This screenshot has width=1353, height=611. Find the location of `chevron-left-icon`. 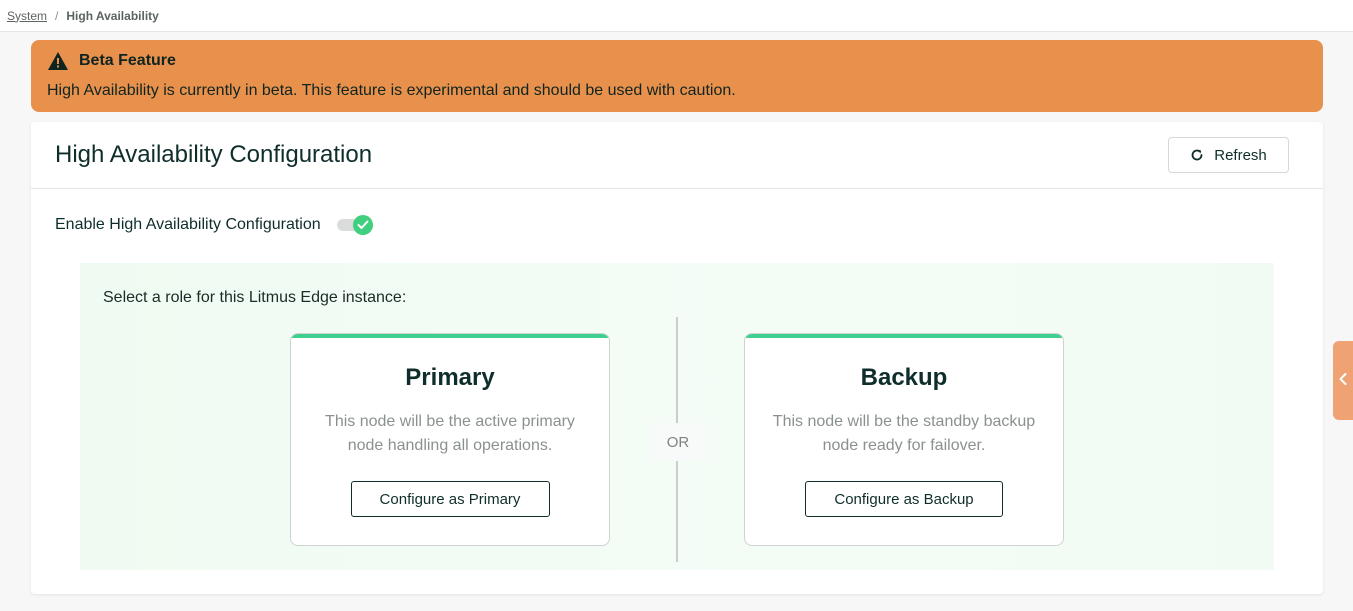

chevron-left-icon is located at coordinates (1343, 381).